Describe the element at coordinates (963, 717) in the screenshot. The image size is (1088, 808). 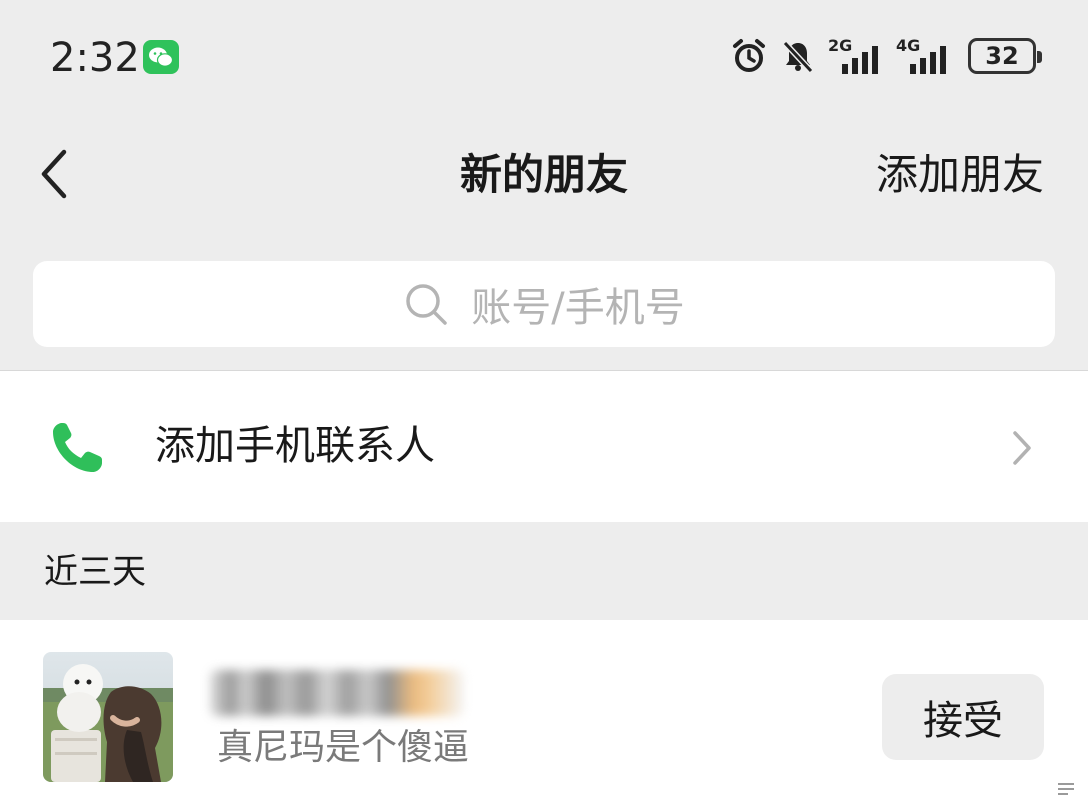
I see `accept-button: 接受` at that location.